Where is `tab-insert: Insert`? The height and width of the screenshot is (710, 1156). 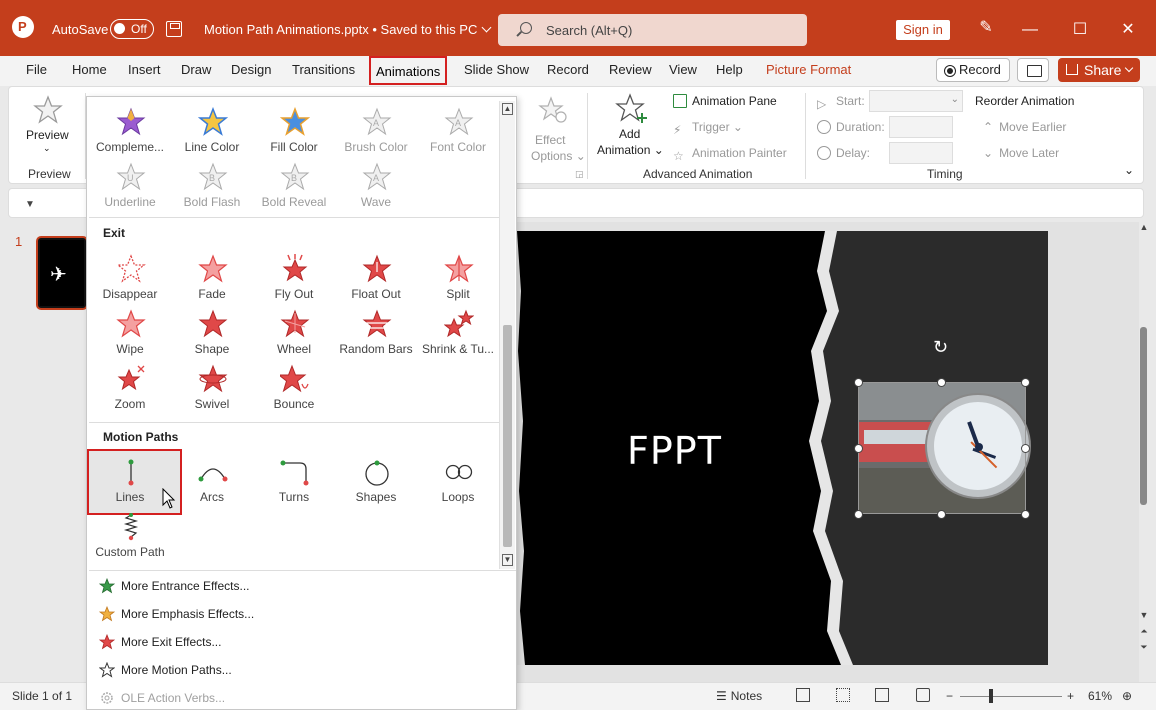 tab-insert: Insert is located at coordinates (144, 69).